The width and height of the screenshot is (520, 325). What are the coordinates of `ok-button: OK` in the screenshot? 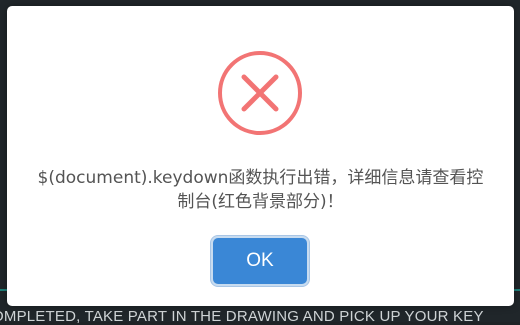 It's located at (260, 261).